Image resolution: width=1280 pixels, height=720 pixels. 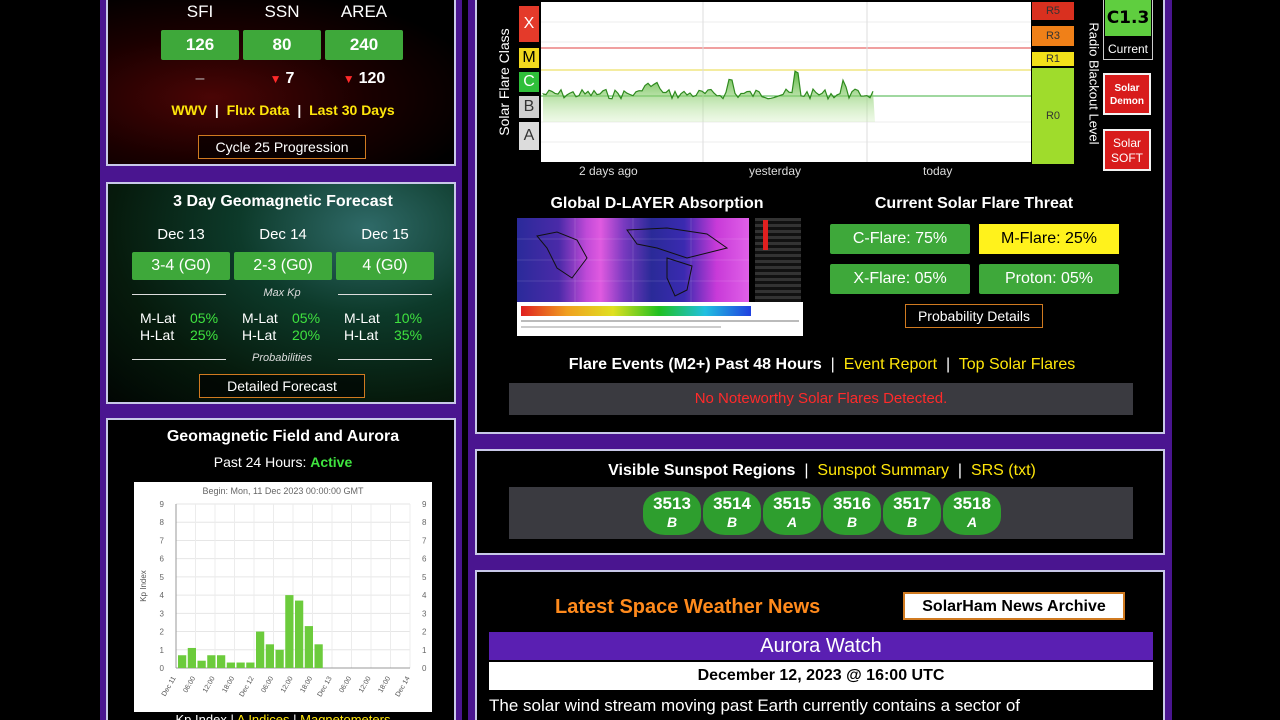 I want to click on sunspot-region-number: 3516, so click(x=852, y=503).